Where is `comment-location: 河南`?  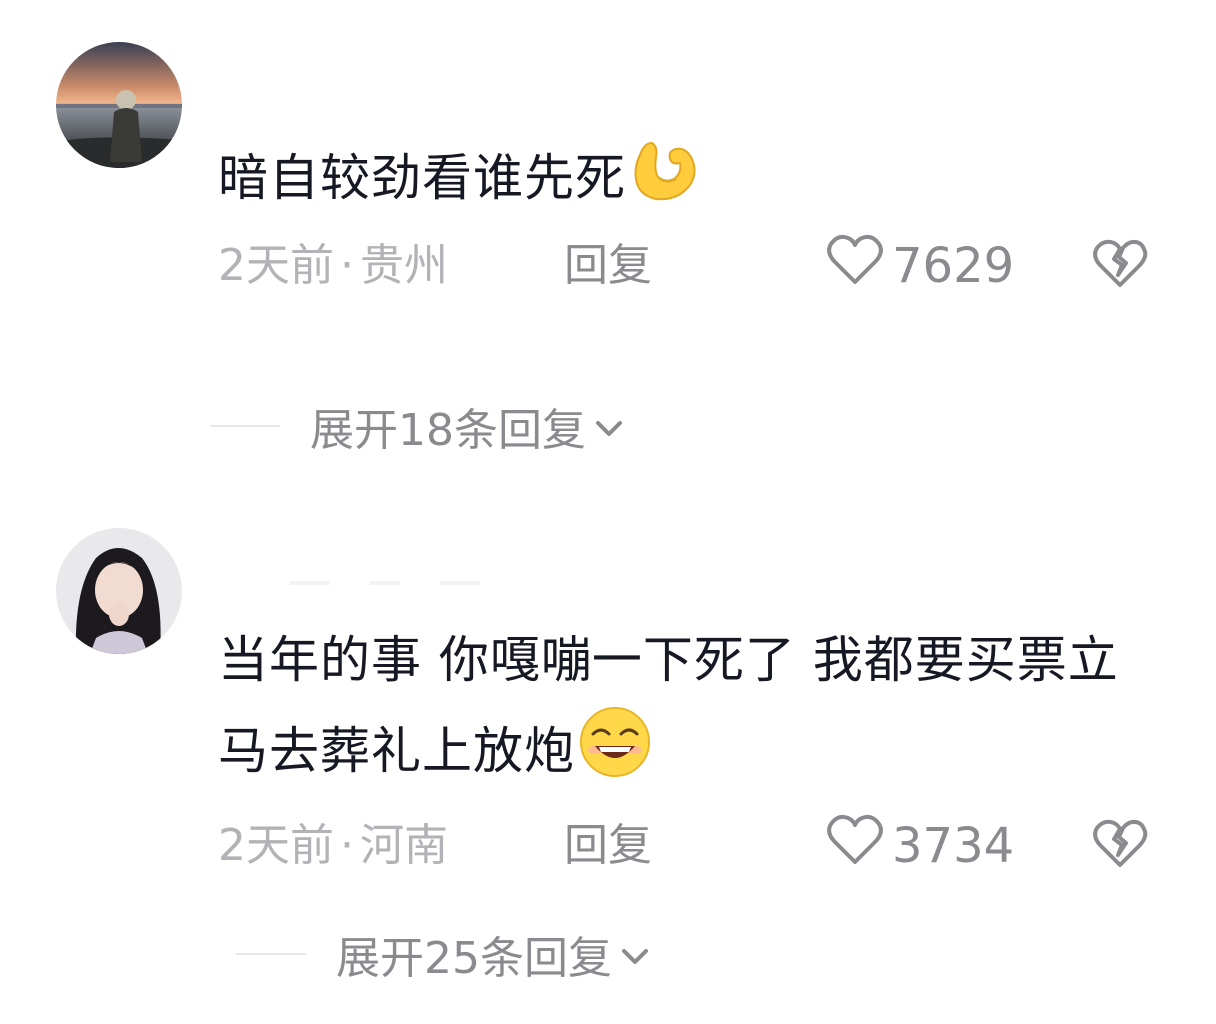
comment-location: 河南 is located at coordinates (404, 845).